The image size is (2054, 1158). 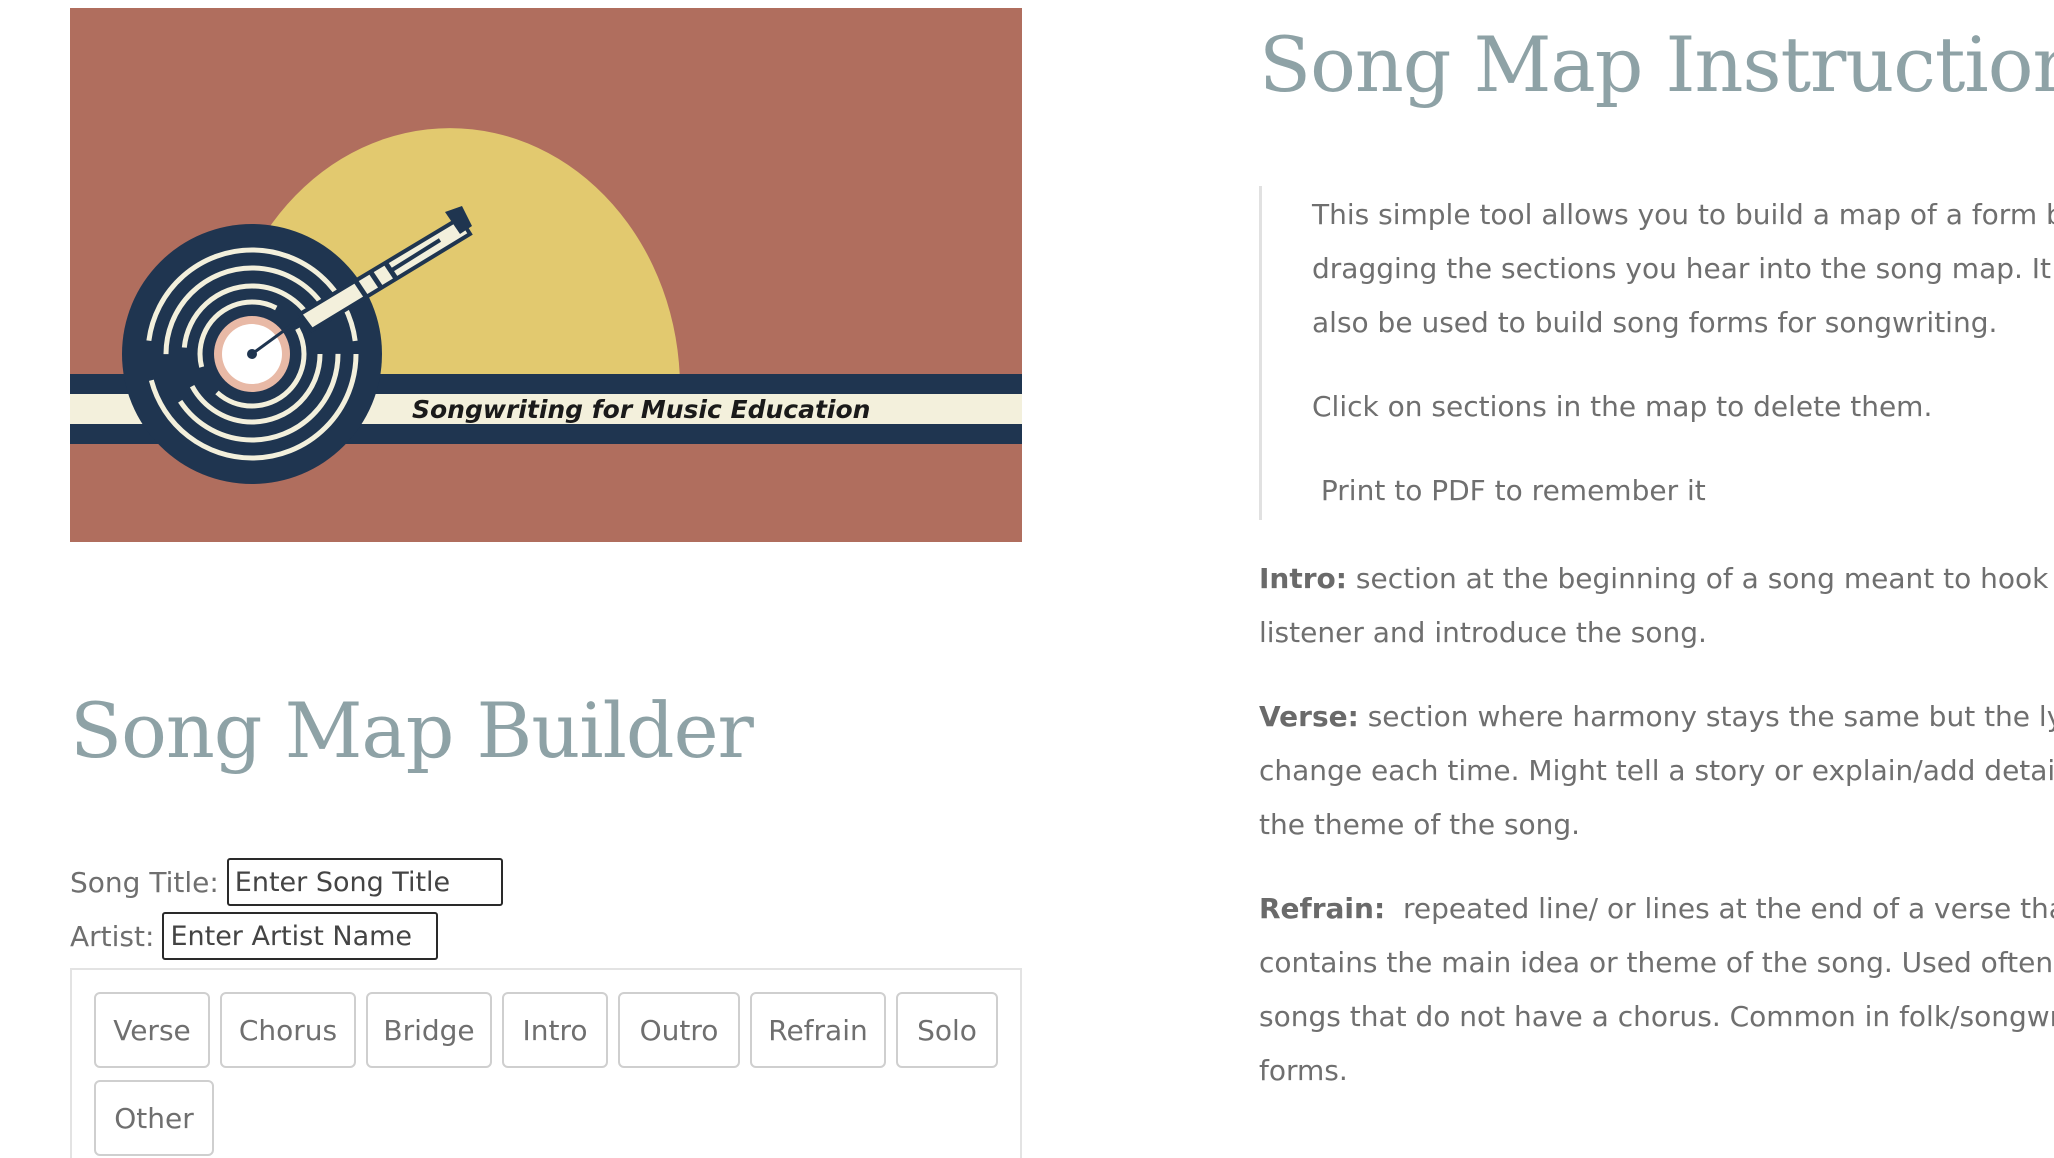 I want to click on term-verse: Verse:, so click(x=1309, y=716).